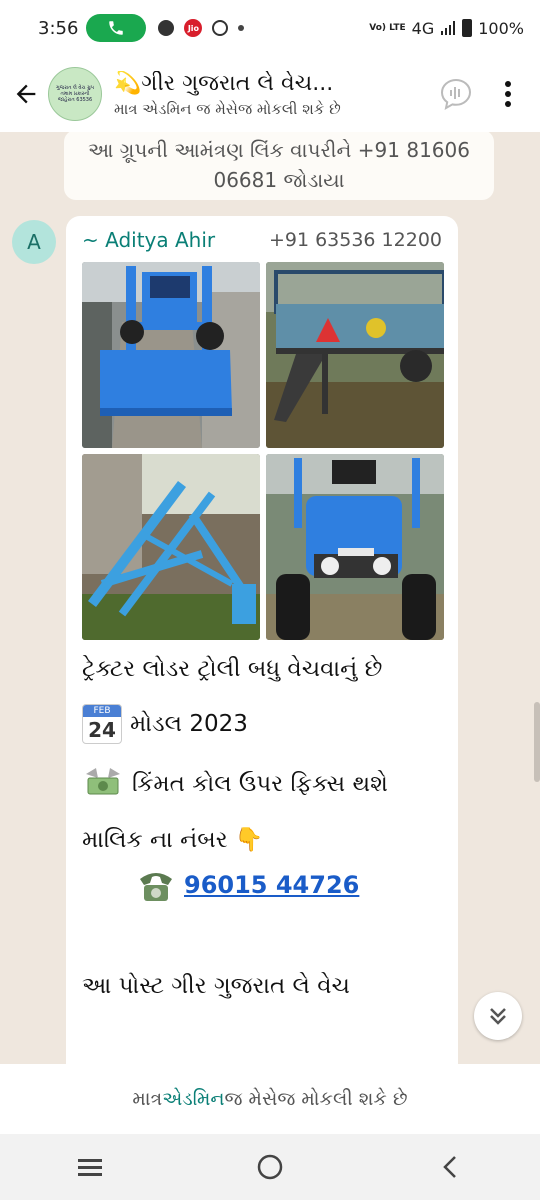 The image size is (540, 1200). I want to click on signal-icon, so click(448, 28).